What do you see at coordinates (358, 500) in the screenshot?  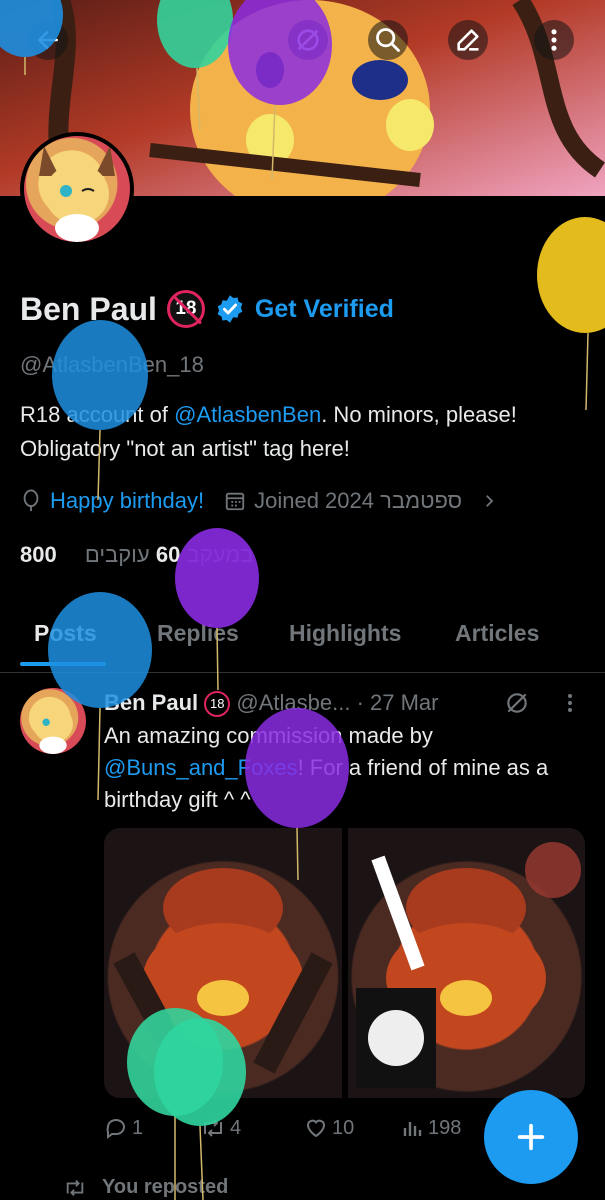 I see `joined-date: Joined 2024 ספטמבר` at bounding box center [358, 500].